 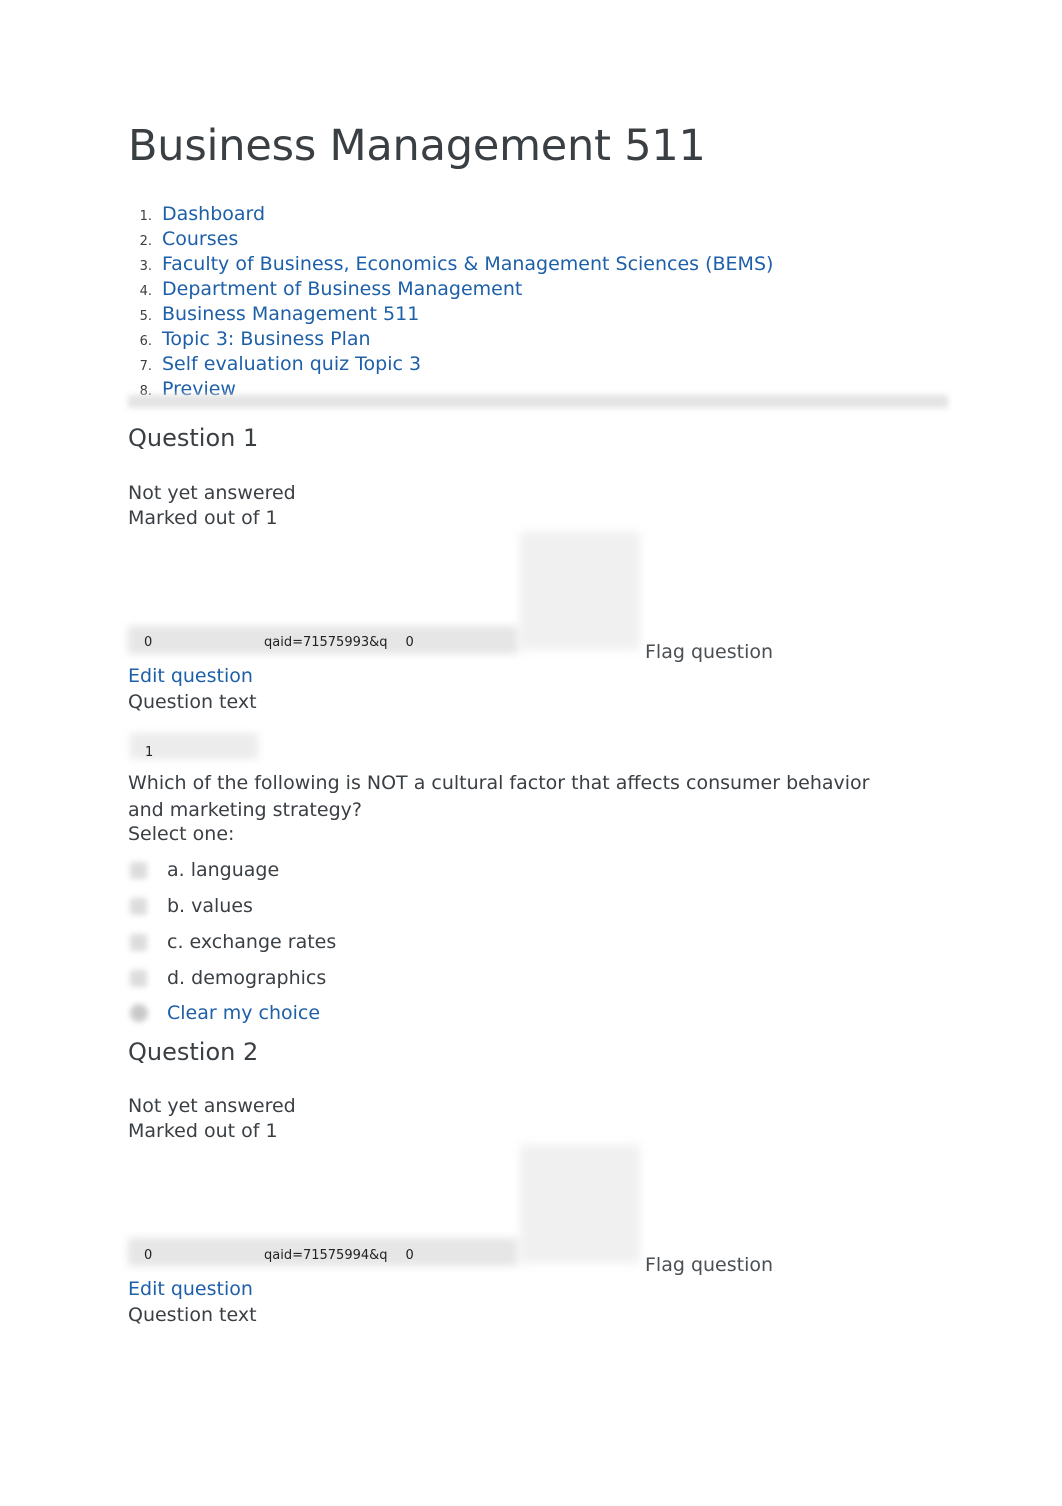 I want to click on radio-button-icon-b, so click(x=138, y=906).